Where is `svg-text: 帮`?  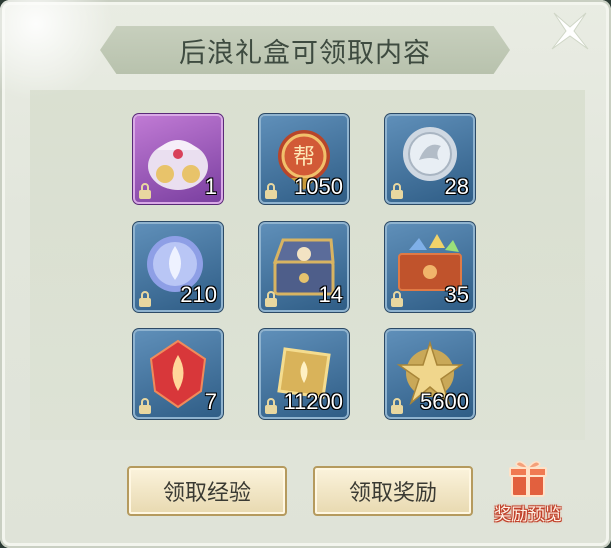 svg-text: 帮 is located at coordinates (304, 157).